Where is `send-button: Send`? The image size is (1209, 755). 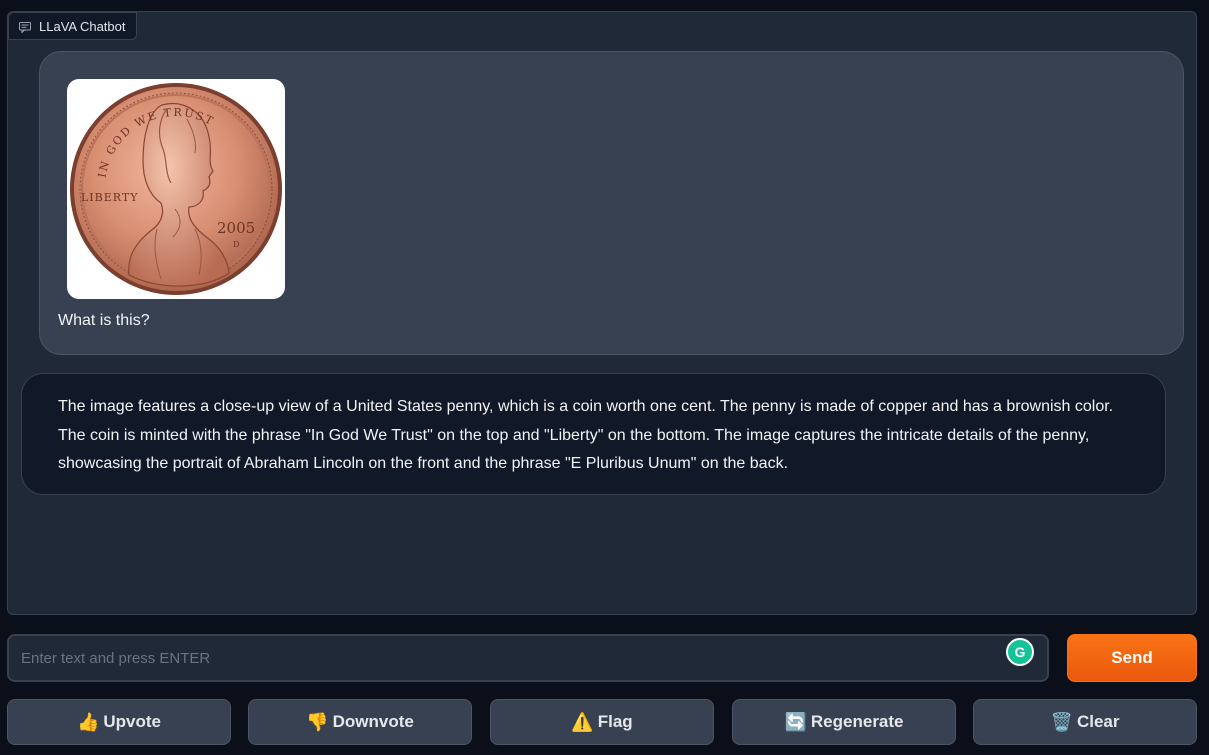 send-button: Send is located at coordinates (1132, 658).